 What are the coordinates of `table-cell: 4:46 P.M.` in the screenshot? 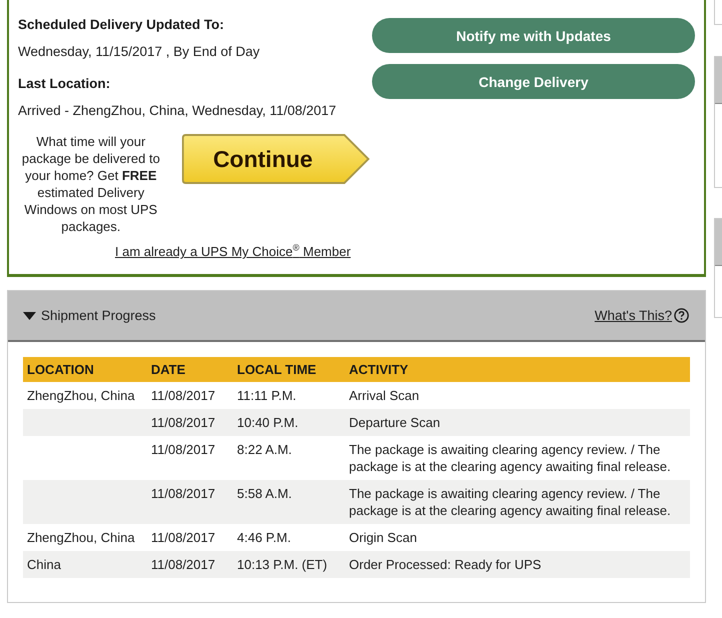 It's located at (289, 537).